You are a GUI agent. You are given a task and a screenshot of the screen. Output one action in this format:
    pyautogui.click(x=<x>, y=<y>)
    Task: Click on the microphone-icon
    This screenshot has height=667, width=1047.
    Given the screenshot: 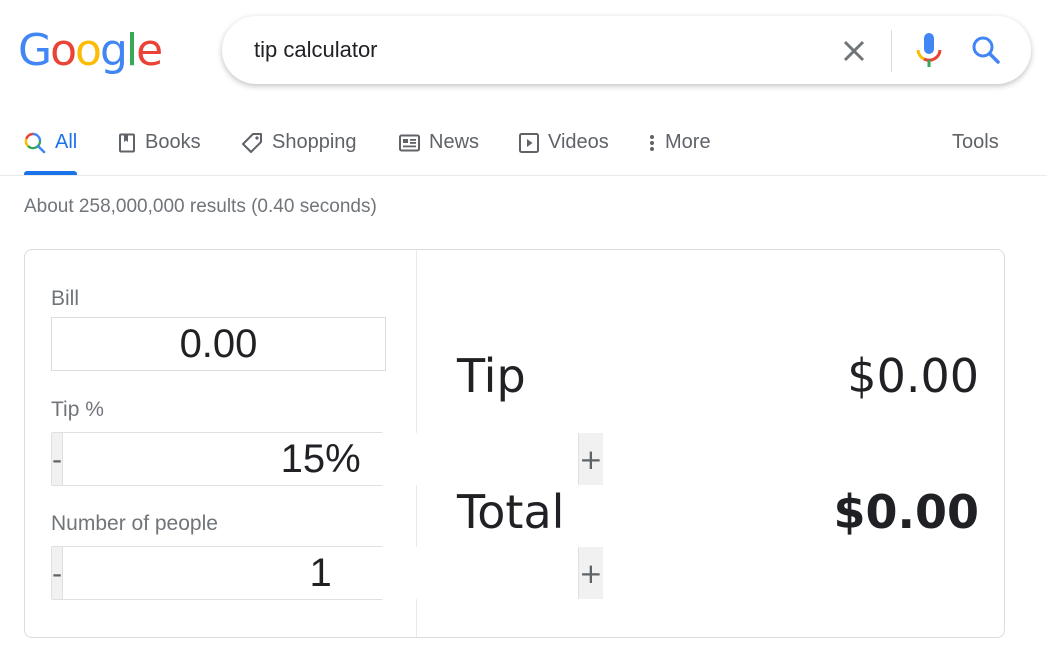 What is the action you would take?
    pyautogui.click(x=929, y=50)
    